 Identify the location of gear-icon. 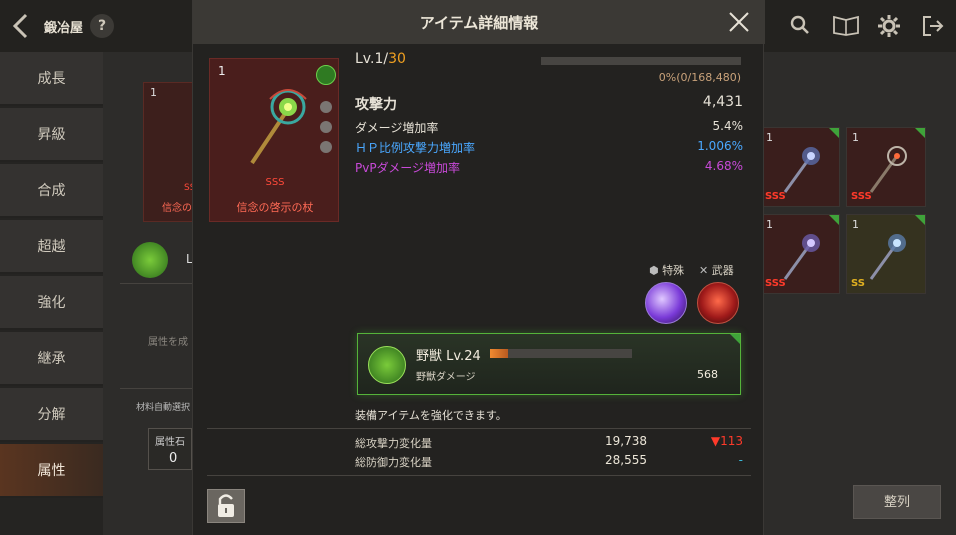
(889, 26).